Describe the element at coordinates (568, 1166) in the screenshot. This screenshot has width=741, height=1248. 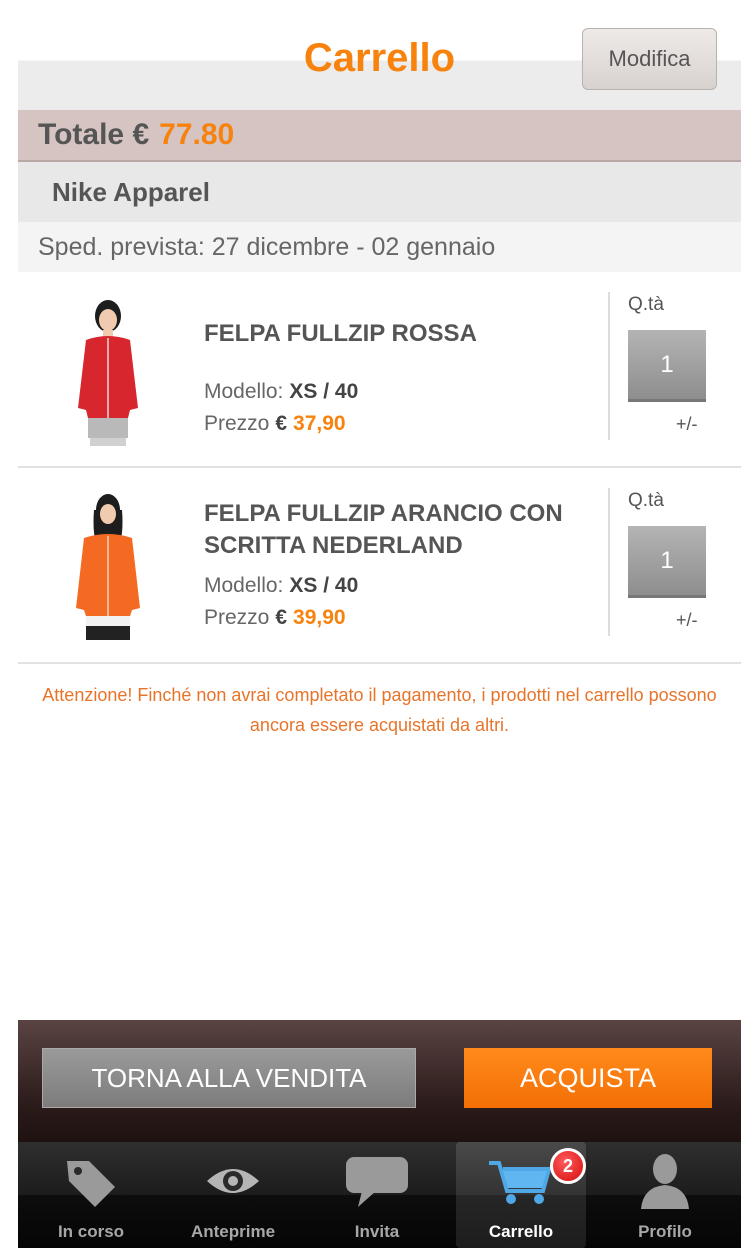
I see `cart-badge: 2` at that location.